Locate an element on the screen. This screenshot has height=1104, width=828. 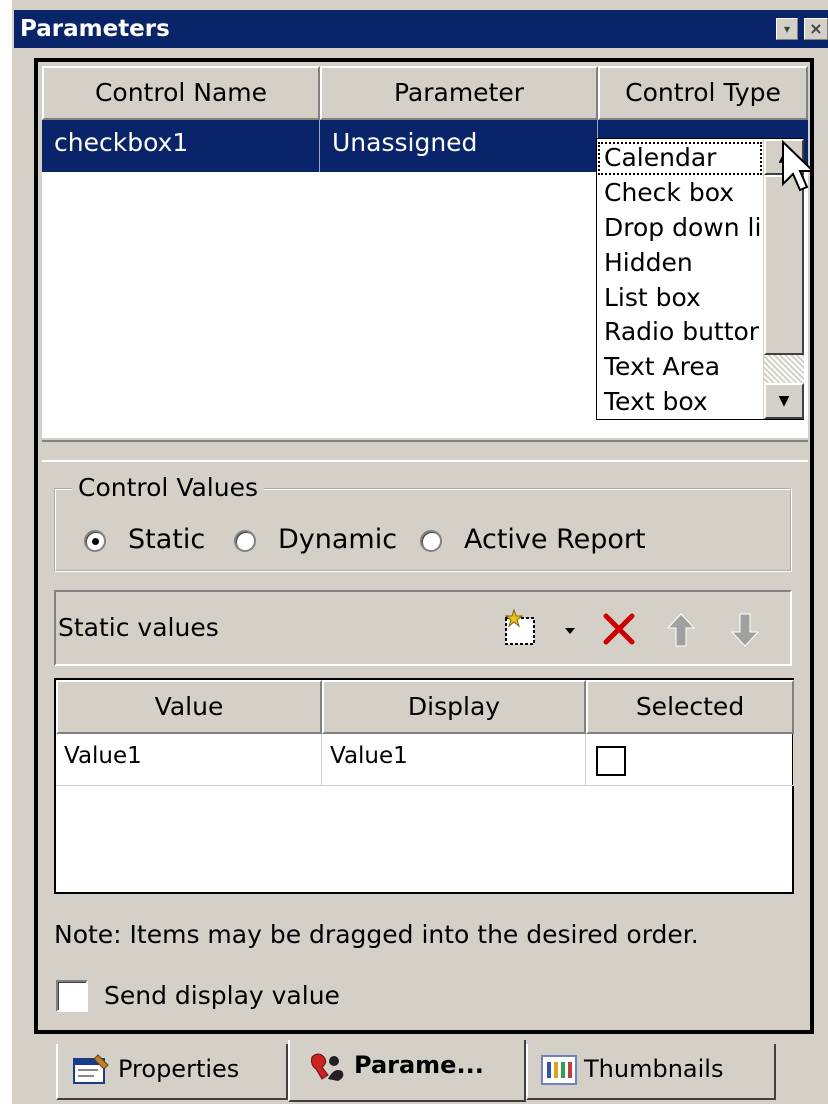
radio-static is located at coordinates (95, 541).